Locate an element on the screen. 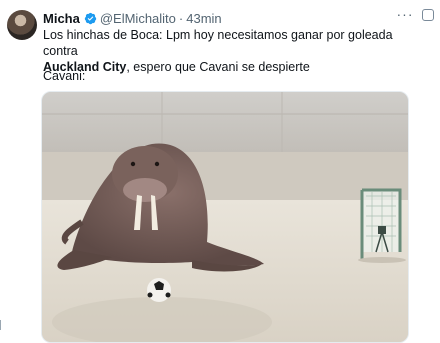 This screenshot has height=343, width=440. author-handle: @ElMichalito is located at coordinates (138, 18).